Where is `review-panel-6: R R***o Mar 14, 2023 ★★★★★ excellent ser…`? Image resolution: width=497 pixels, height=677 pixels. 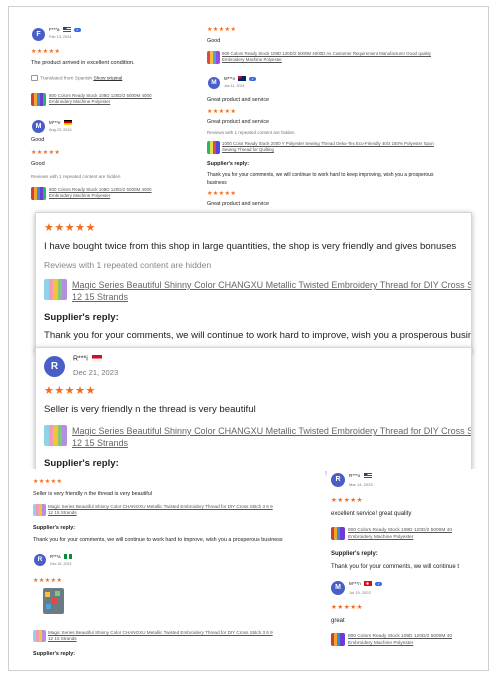
review-panel-6: R R***o Mar 14, 2023 ★★★★★ excellent ser… is located at coordinates (407, 568).